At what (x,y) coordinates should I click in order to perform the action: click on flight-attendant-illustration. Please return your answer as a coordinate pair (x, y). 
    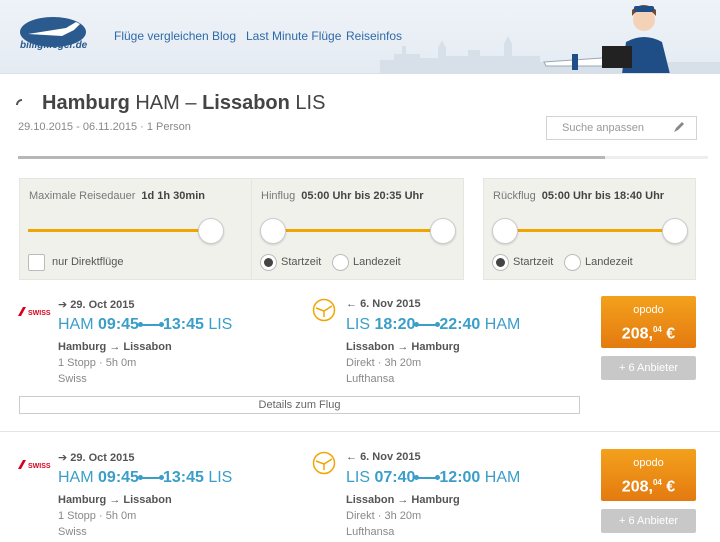
    Looking at the image, I should click on (636, 39).